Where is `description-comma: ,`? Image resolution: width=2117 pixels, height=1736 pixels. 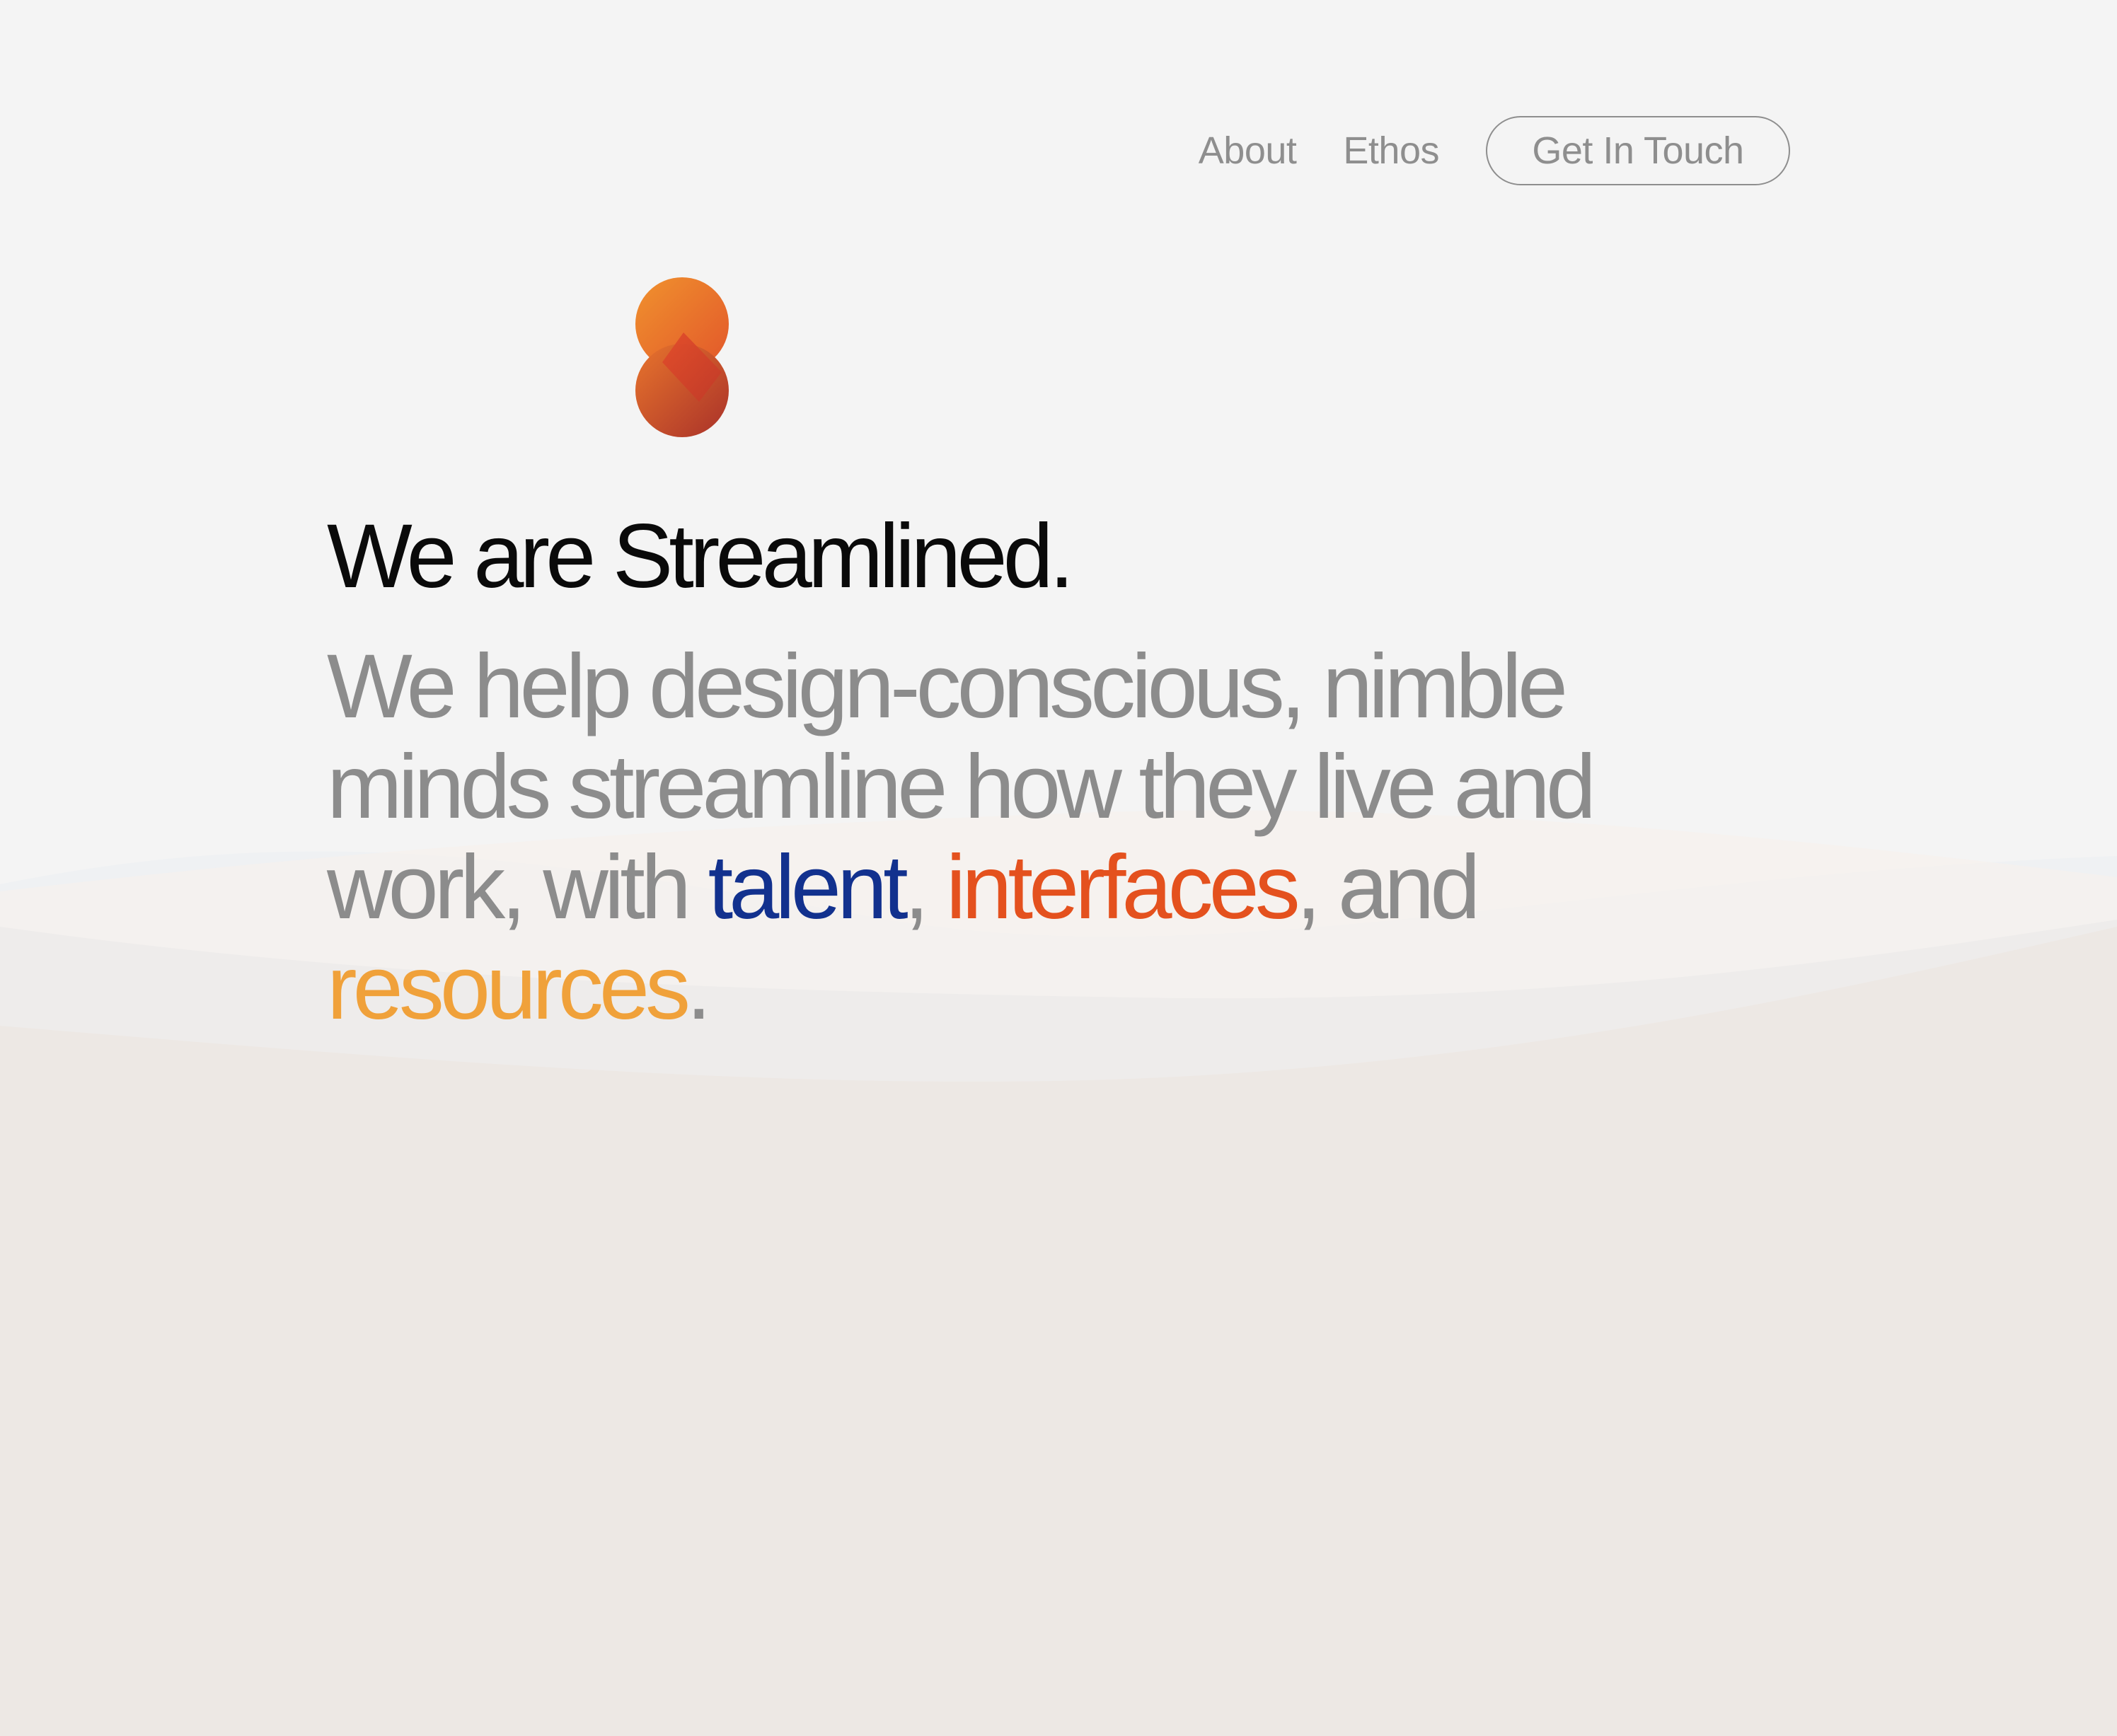 description-comma: , is located at coordinates (925, 888).